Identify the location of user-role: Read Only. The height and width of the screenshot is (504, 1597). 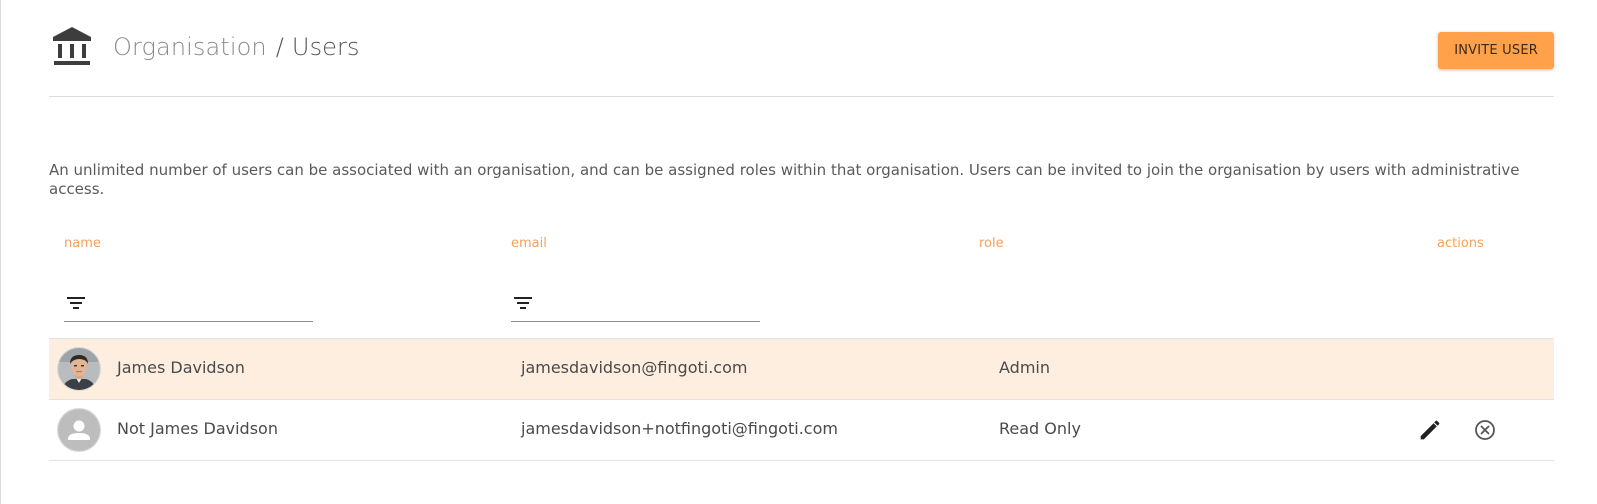
(1040, 428).